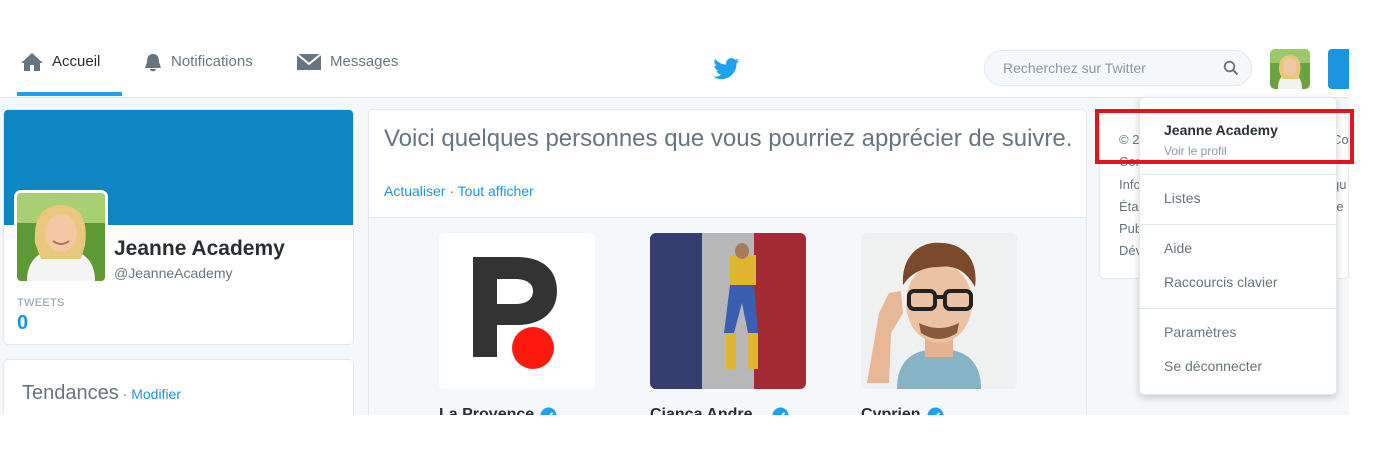 The image size is (1377, 473). I want to click on nav-home: Accueil, so click(60, 69).